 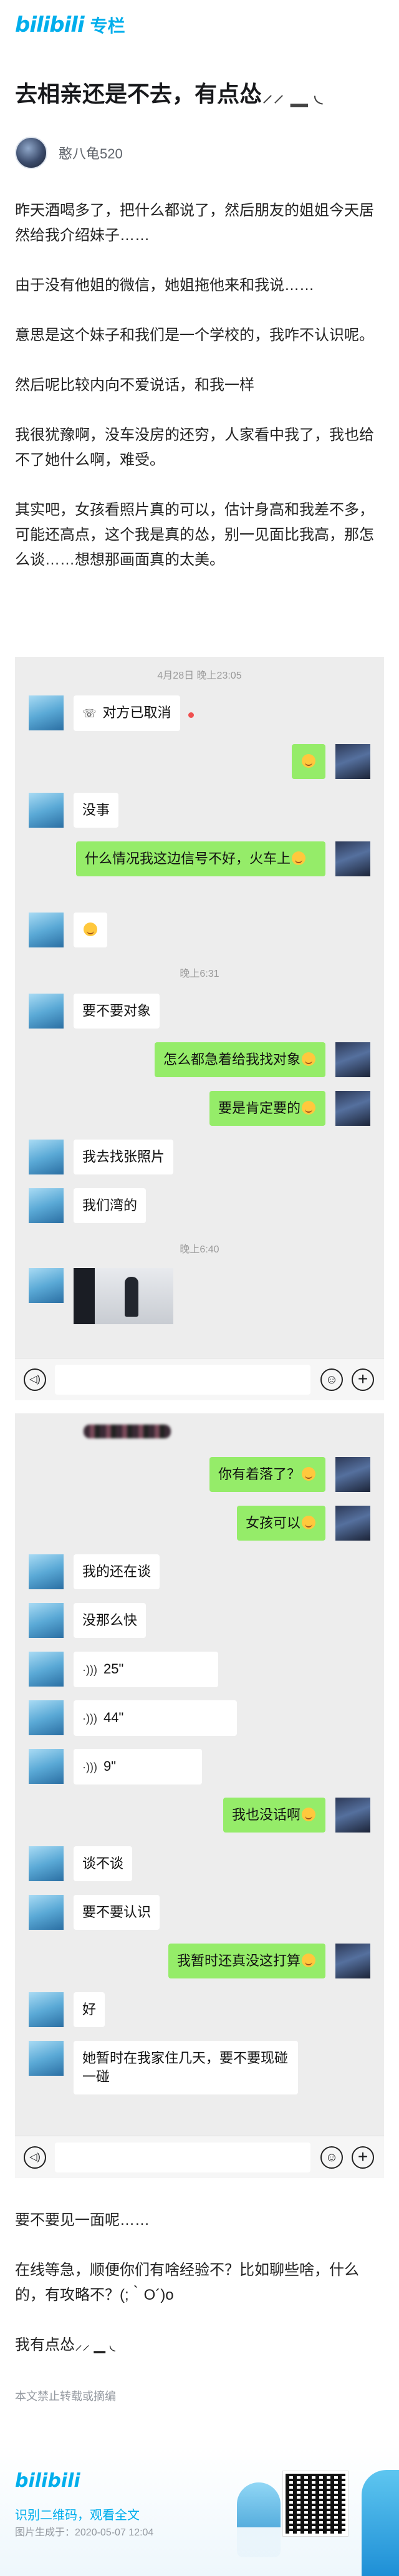 What do you see at coordinates (31, 153) in the screenshot?
I see `author-avatar` at bounding box center [31, 153].